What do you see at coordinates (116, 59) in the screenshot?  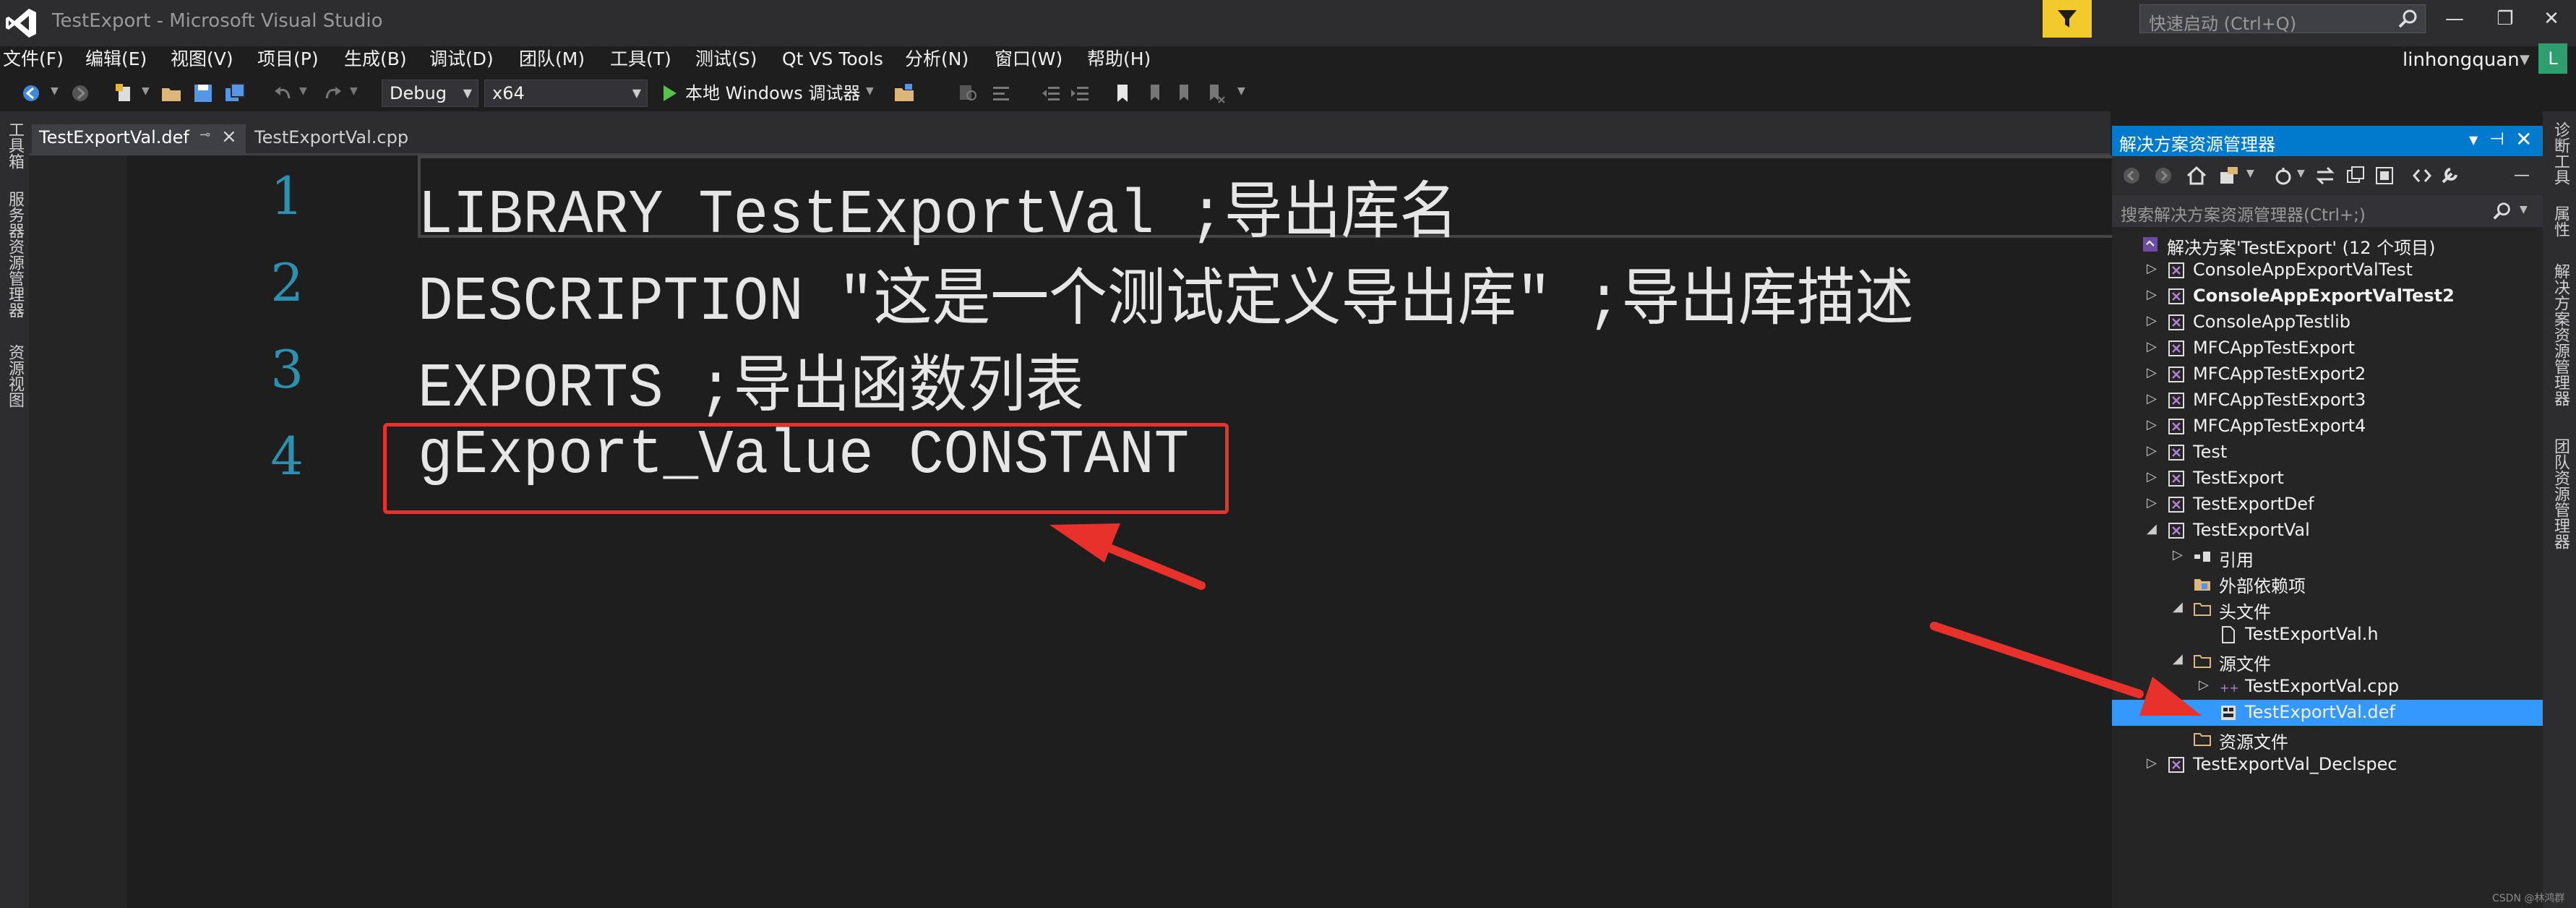 I see `menu-edit: 编辑(E)` at bounding box center [116, 59].